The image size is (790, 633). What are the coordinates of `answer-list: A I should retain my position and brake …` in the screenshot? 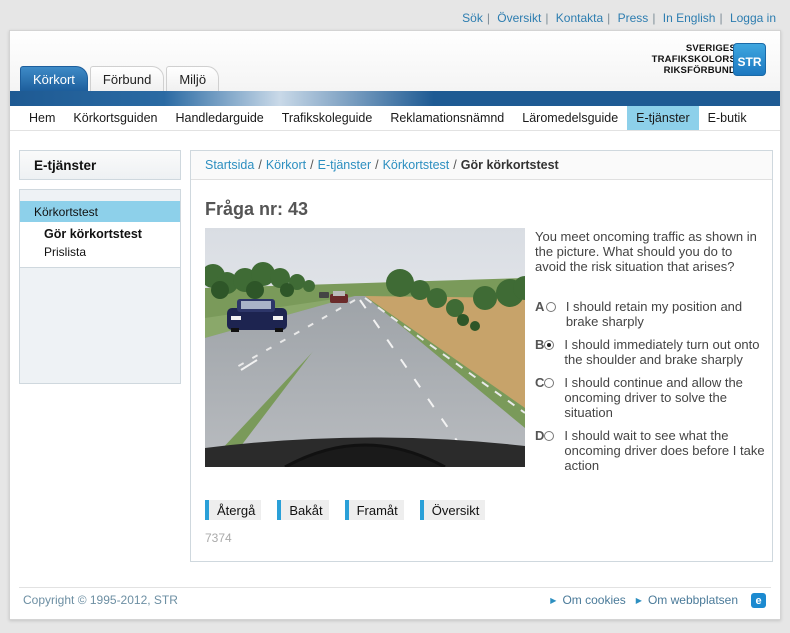 It's located at (650, 390).